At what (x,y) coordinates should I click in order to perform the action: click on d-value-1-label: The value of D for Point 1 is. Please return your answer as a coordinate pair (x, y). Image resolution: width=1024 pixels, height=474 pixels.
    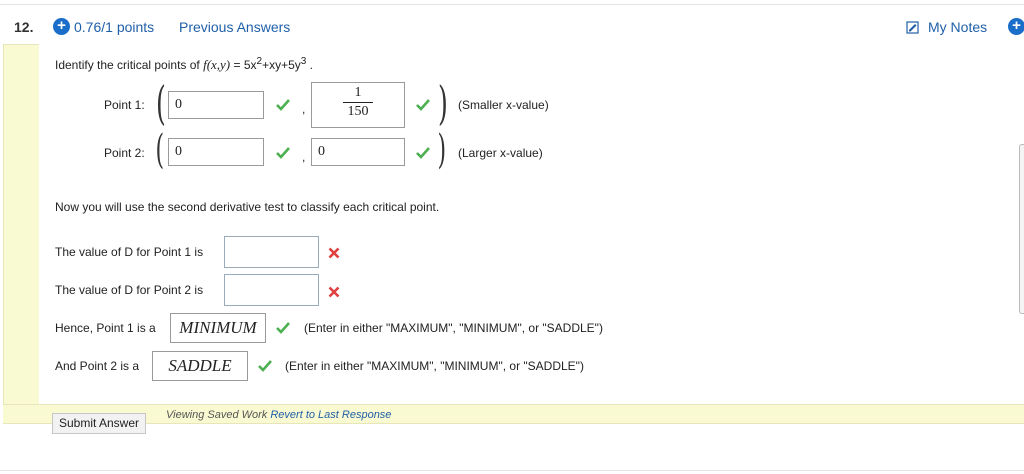
    Looking at the image, I should click on (129, 252).